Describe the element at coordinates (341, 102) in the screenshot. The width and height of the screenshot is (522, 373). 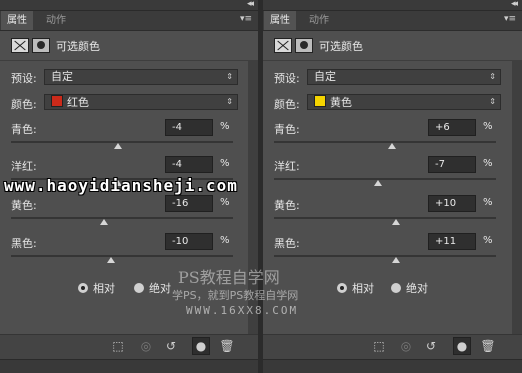
I see `colors-value: 黄色` at that location.